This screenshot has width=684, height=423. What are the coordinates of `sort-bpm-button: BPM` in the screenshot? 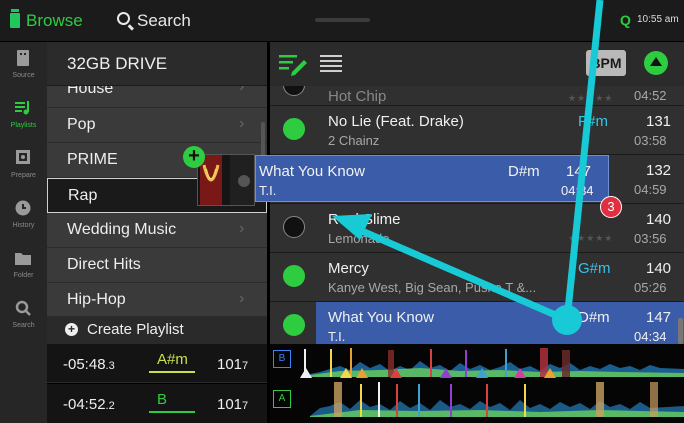 It's located at (606, 63).